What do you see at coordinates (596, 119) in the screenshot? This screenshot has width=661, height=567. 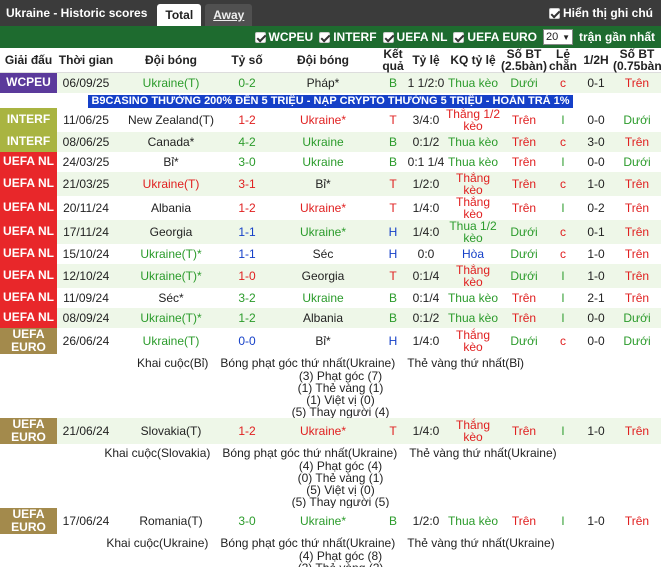 I see `half-time-score: 0-0` at bounding box center [596, 119].